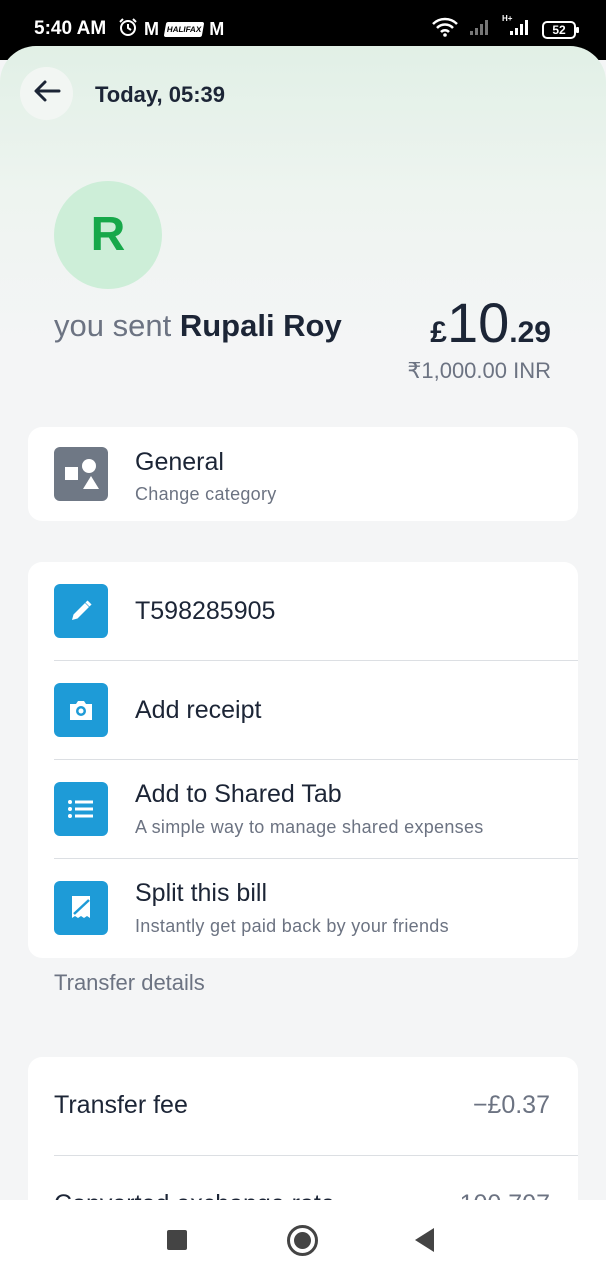  What do you see at coordinates (424, 1240) in the screenshot?
I see `back-triangle-icon` at bounding box center [424, 1240].